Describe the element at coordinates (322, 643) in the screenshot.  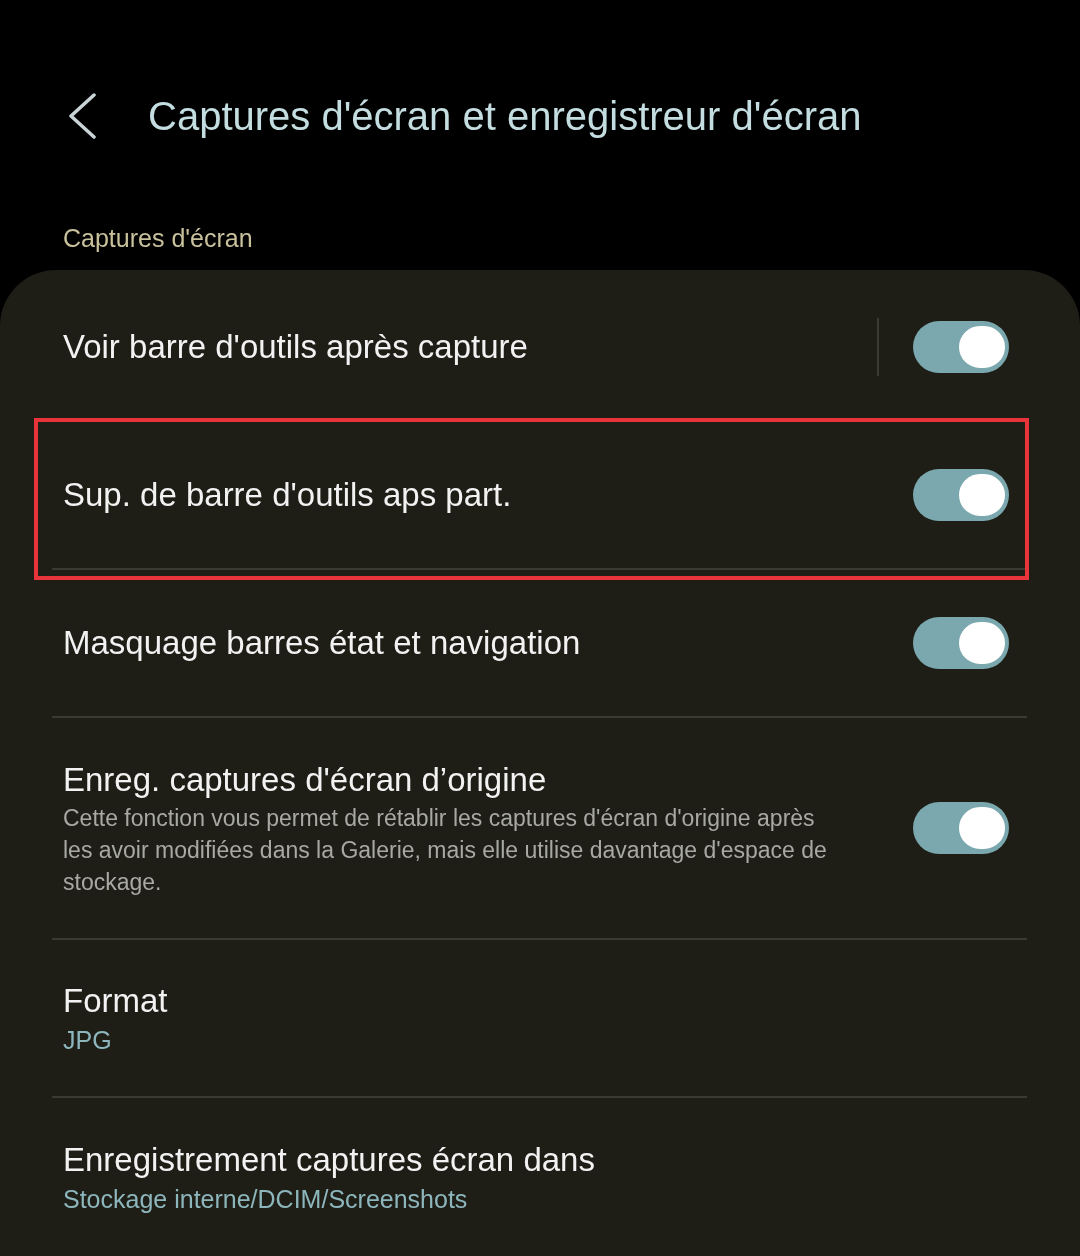
I see `setting-title: Masquage barres état et navigation` at that location.